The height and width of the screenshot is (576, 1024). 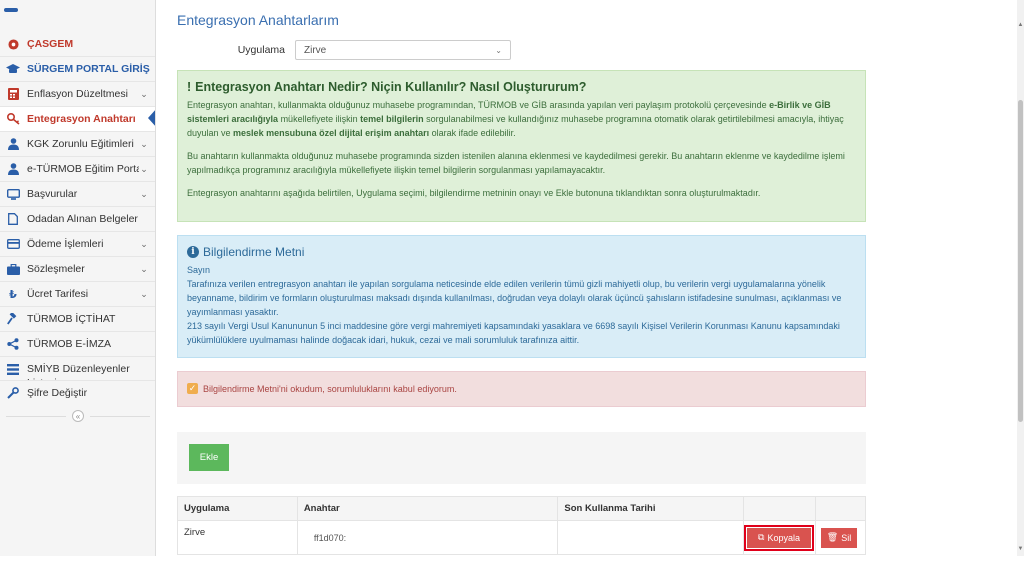 What do you see at coordinates (209, 457) in the screenshot?
I see `add-button: Ekle` at bounding box center [209, 457].